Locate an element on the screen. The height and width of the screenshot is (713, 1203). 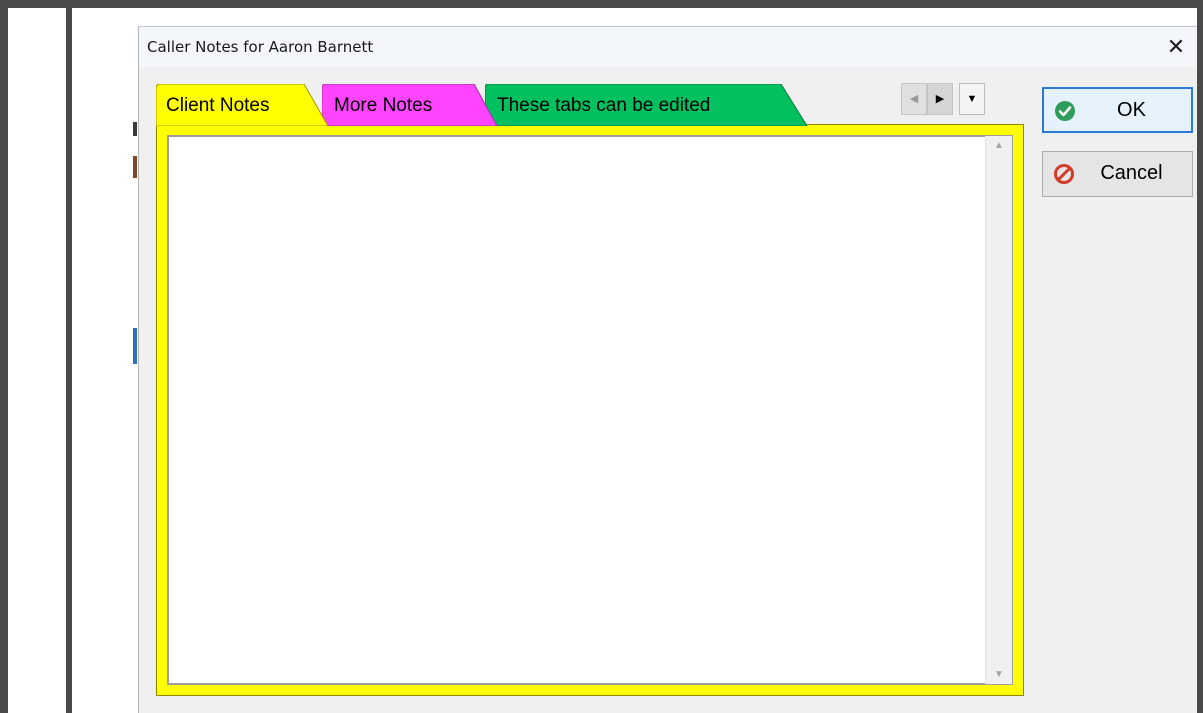
tab-navigation: ◀ ▶ ▼ is located at coordinates (943, 100).